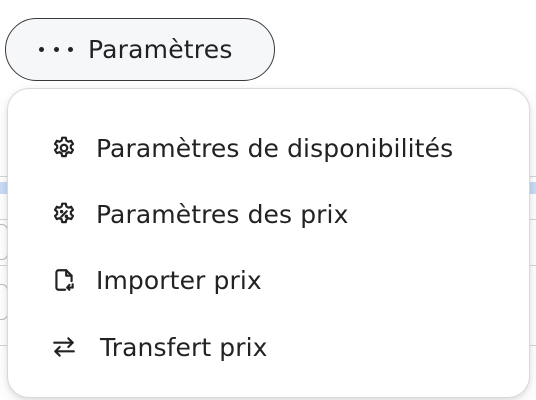 This screenshot has height=400, width=536. I want to click on settings-menu-button: Paramètres, so click(140, 49).